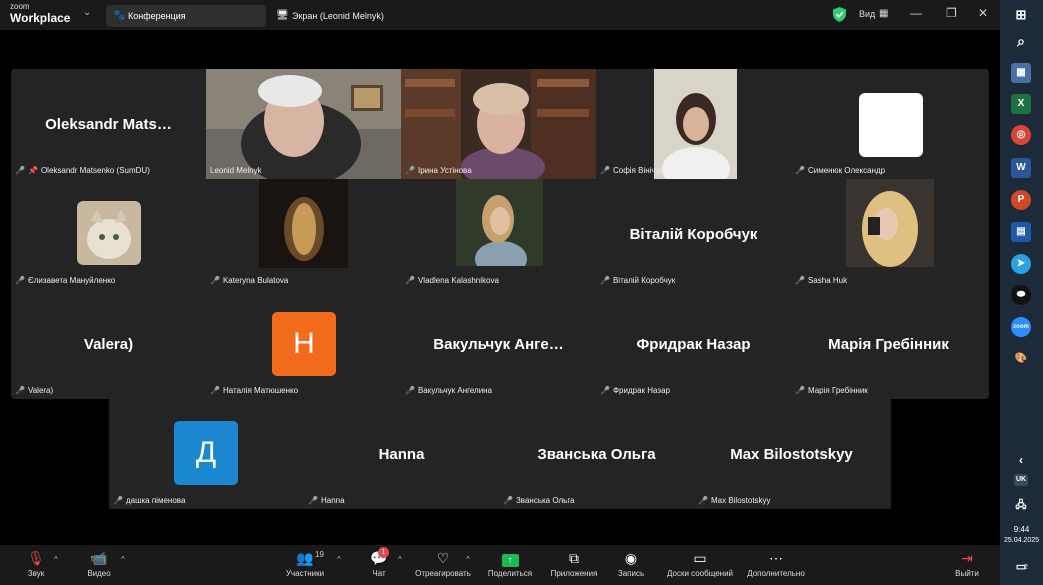 The width and height of the screenshot is (1043, 585). I want to click on clock-date: 25.04.2025, so click(1021, 540).